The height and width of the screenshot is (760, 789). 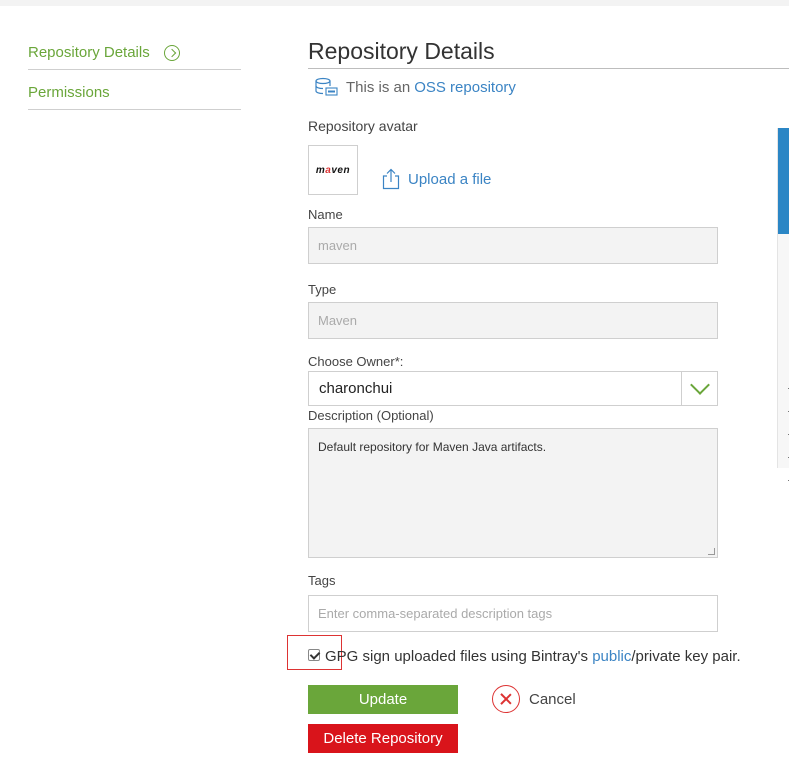 I want to click on owner-select: charonchui, so click(x=513, y=388).